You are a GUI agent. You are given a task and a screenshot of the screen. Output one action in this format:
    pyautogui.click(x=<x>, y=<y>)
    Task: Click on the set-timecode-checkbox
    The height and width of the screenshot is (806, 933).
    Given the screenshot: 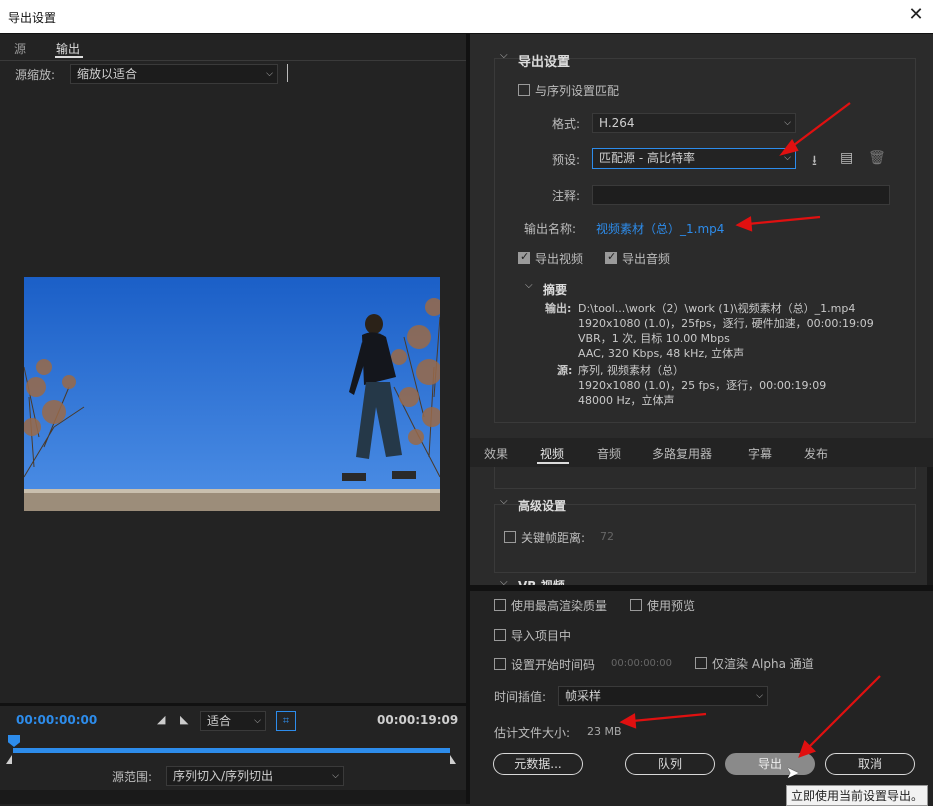 What is the action you would take?
    pyautogui.click(x=500, y=664)
    